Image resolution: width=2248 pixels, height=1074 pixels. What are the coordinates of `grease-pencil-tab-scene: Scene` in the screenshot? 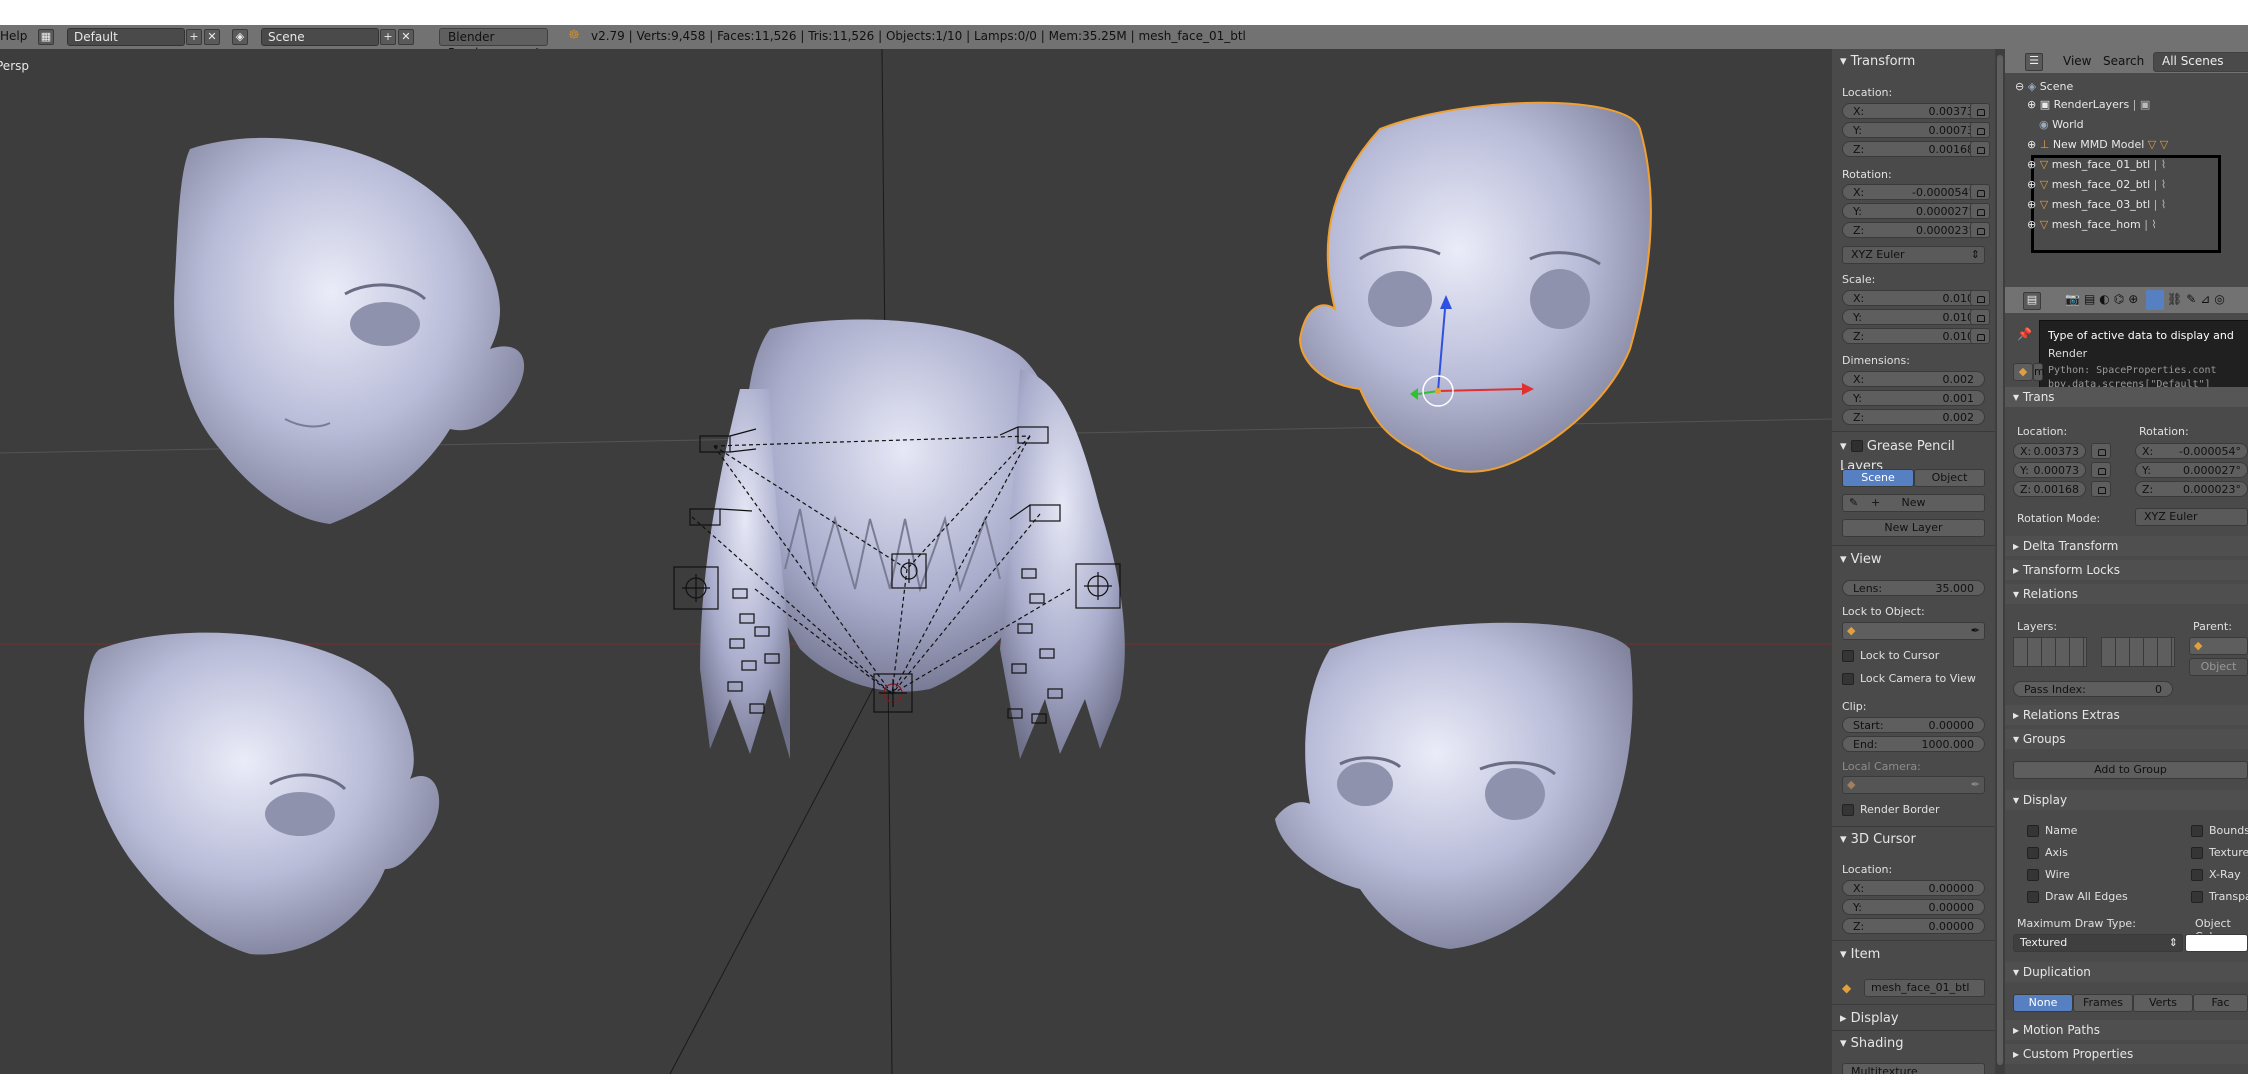 It's located at (1878, 478).